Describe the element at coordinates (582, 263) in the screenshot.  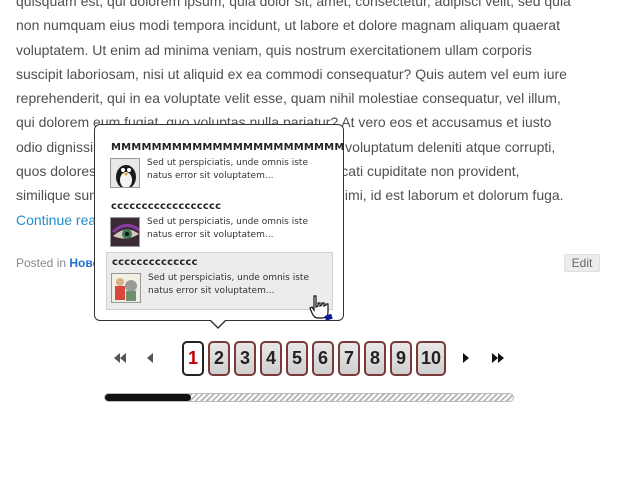
I see `edit-button: Edit` at that location.